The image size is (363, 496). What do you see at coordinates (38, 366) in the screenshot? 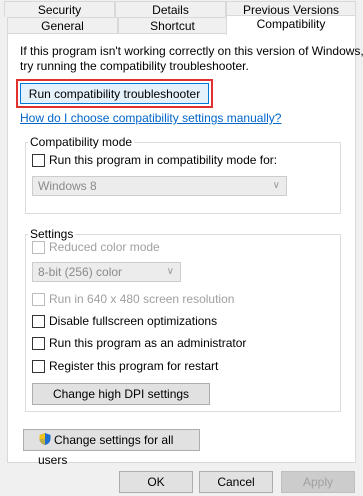
I see `register-restart-checkbox` at bounding box center [38, 366].